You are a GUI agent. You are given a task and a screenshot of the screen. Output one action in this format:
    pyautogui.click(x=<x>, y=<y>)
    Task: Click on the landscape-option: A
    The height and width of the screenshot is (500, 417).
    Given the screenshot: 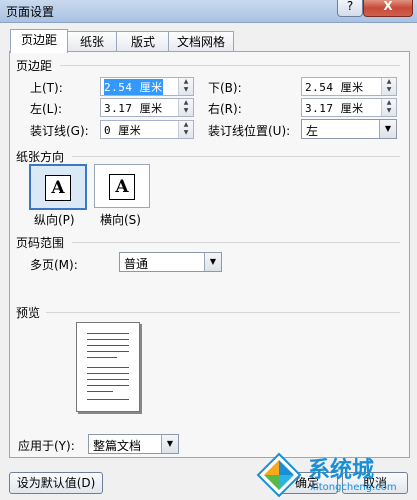 What is the action you would take?
    pyautogui.click(x=122, y=186)
    